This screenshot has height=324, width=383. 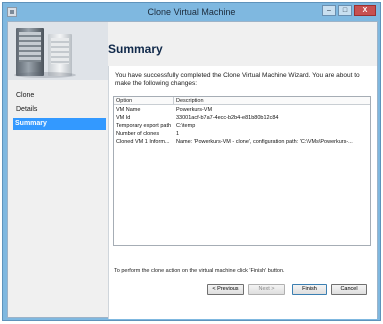 What do you see at coordinates (242, 110) in the screenshot?
I see `table-row: VM Name Powerkurs-VM` at bounding box center [242, 110].